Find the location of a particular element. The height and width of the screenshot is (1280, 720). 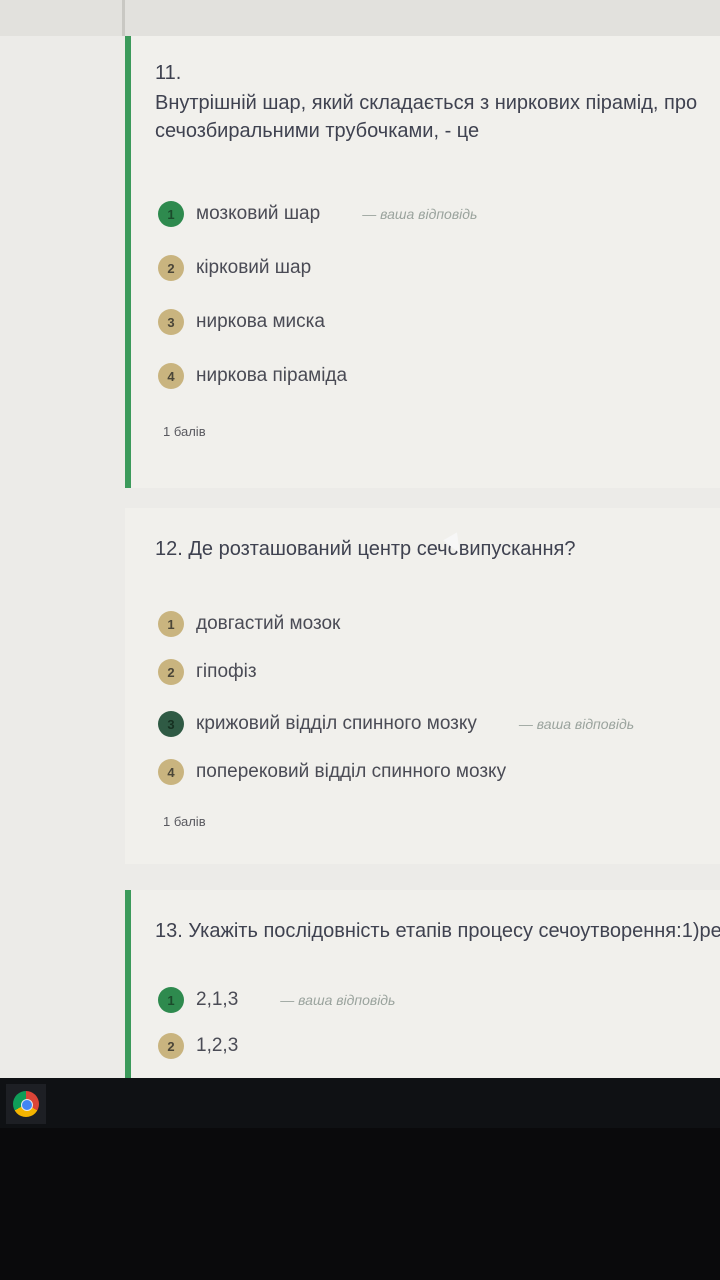

chrome-icon is located at coordinates (26, 1104).